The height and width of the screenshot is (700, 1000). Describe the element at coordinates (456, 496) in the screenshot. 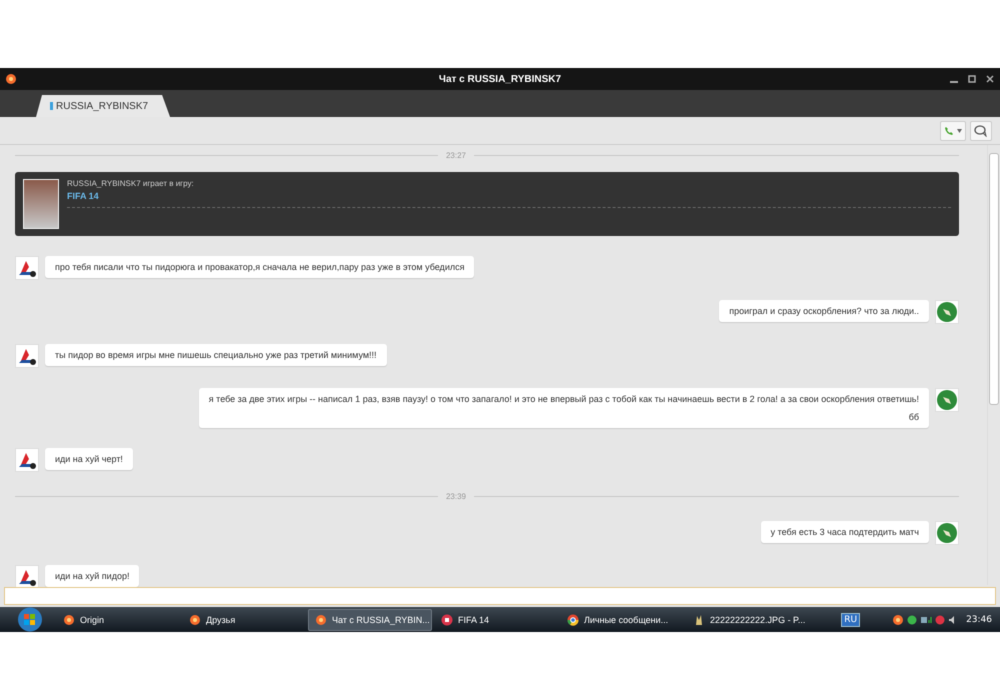

I see `timestamp: 23:39` at that location.